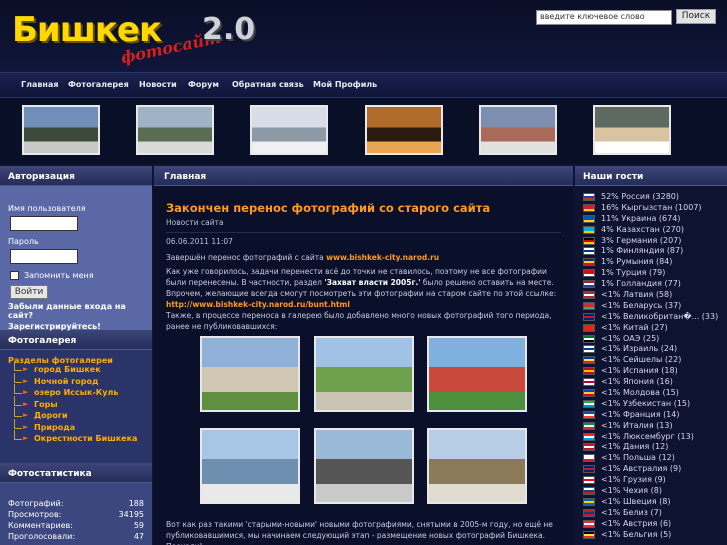 The height and width of the screenshot is (545, 727). I want to click on guest-text: 11% Украина (674), so click(640, 218).